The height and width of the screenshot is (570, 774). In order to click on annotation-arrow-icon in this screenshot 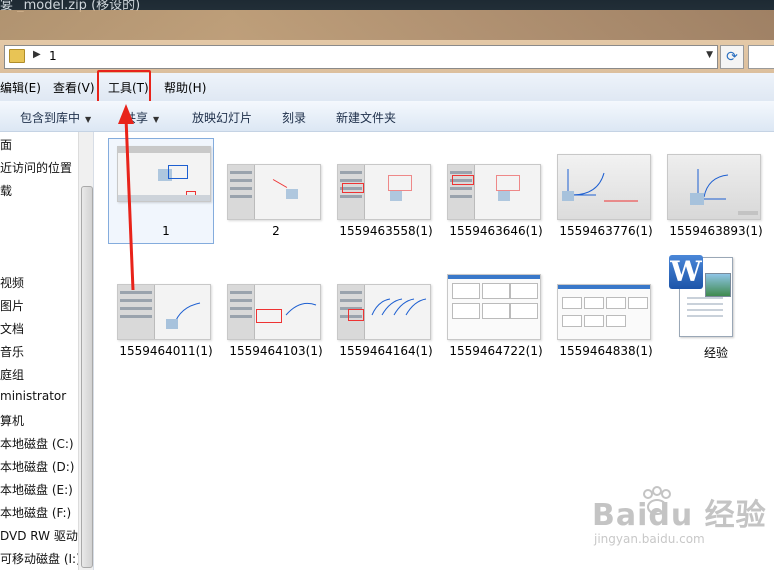, I will do `click(126, 197)`.